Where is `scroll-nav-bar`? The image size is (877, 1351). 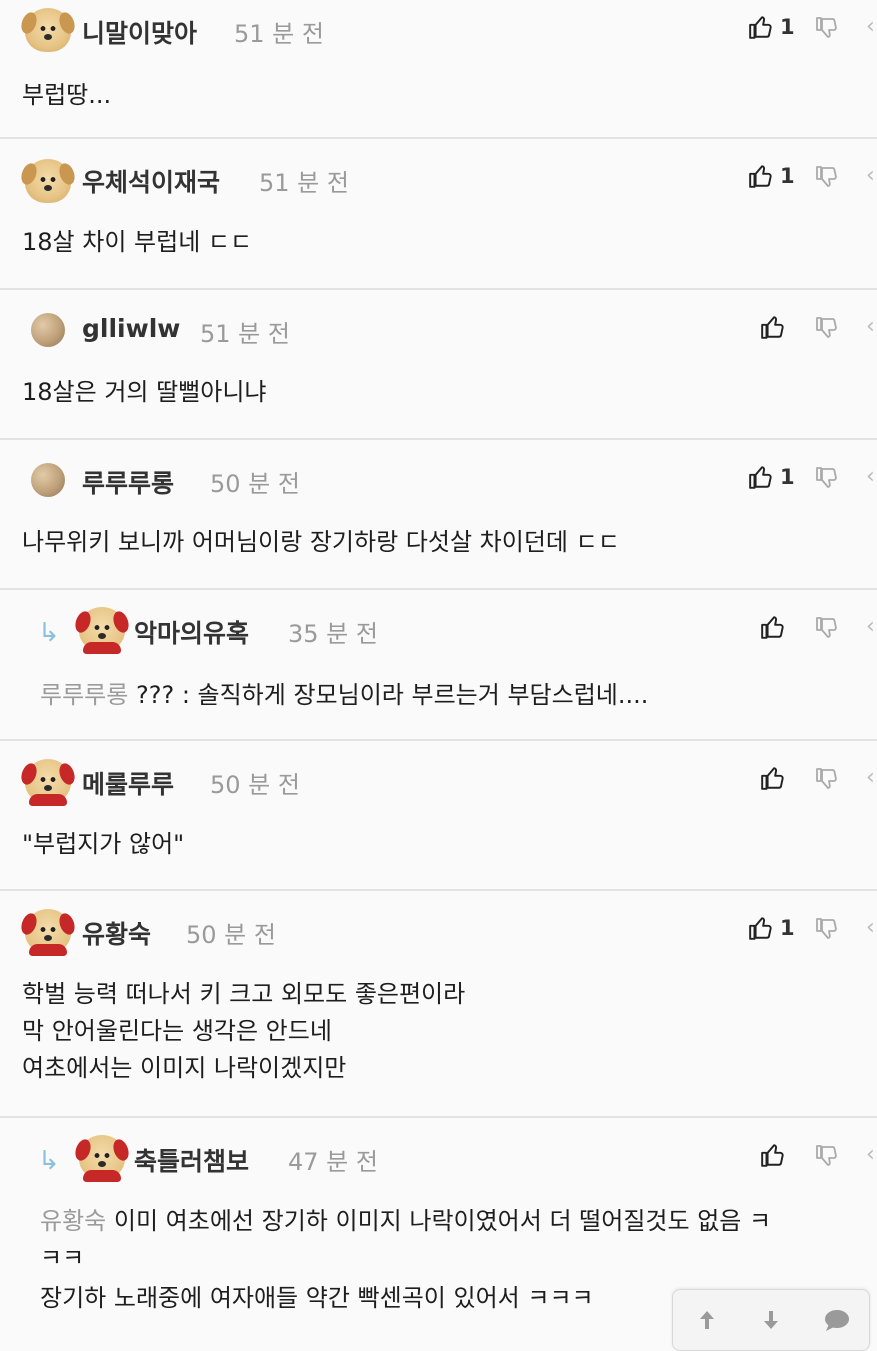 scroll-nav-bar is located at coordinates (771, 1320).